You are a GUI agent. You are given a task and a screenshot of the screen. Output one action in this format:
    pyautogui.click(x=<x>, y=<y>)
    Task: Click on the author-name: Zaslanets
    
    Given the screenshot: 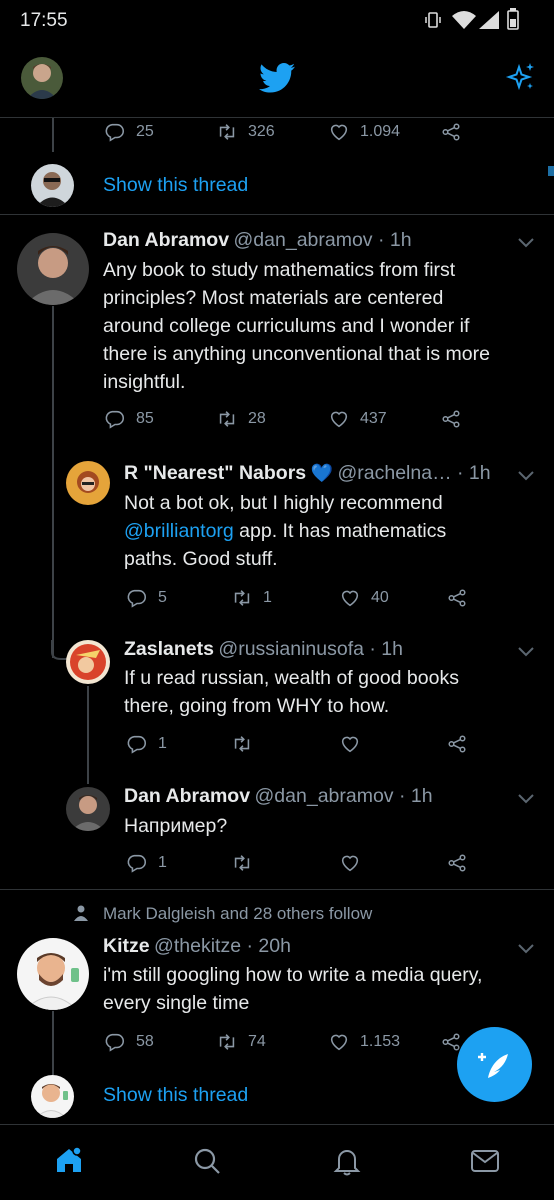 What is the action you would take?
    pyautogui.click(x=169, y=649)
    